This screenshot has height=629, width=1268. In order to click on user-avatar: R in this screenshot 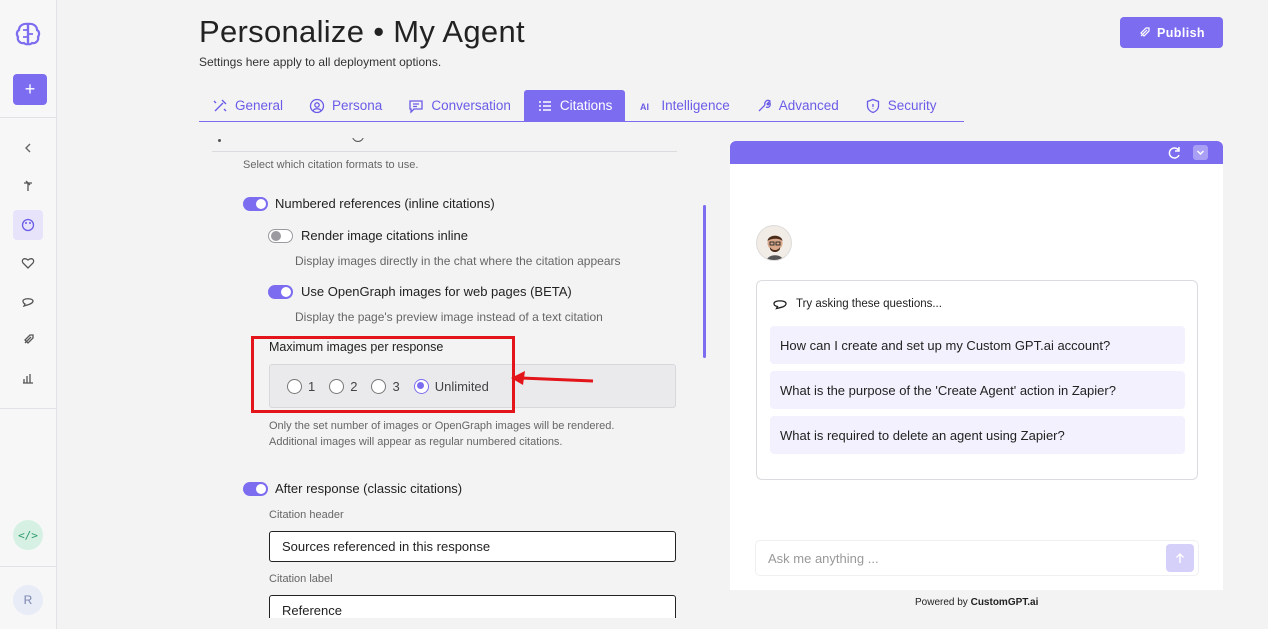, I will do `click(28, 600)`.